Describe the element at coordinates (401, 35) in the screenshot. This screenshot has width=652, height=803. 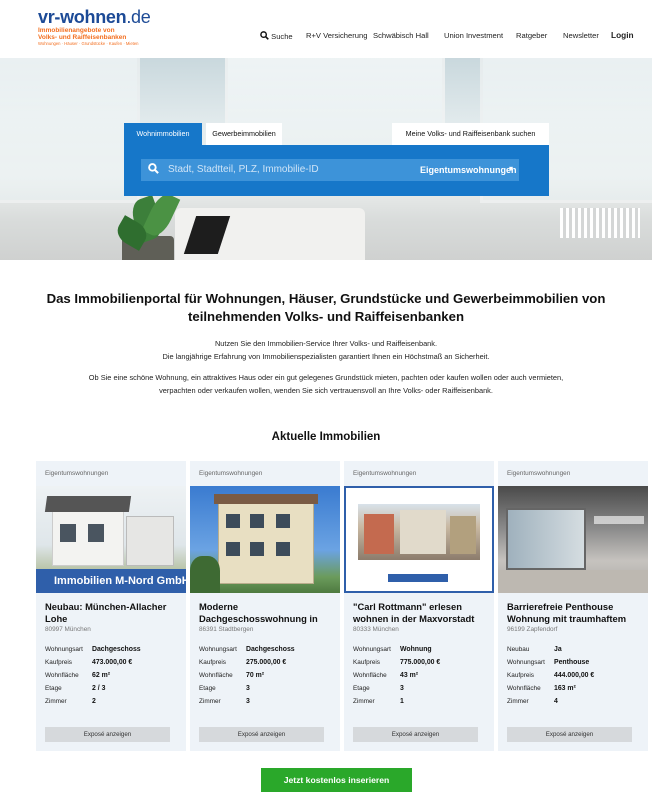
I see `nav-schwaebisch-hall: Schwäbisch Hall` at that location.